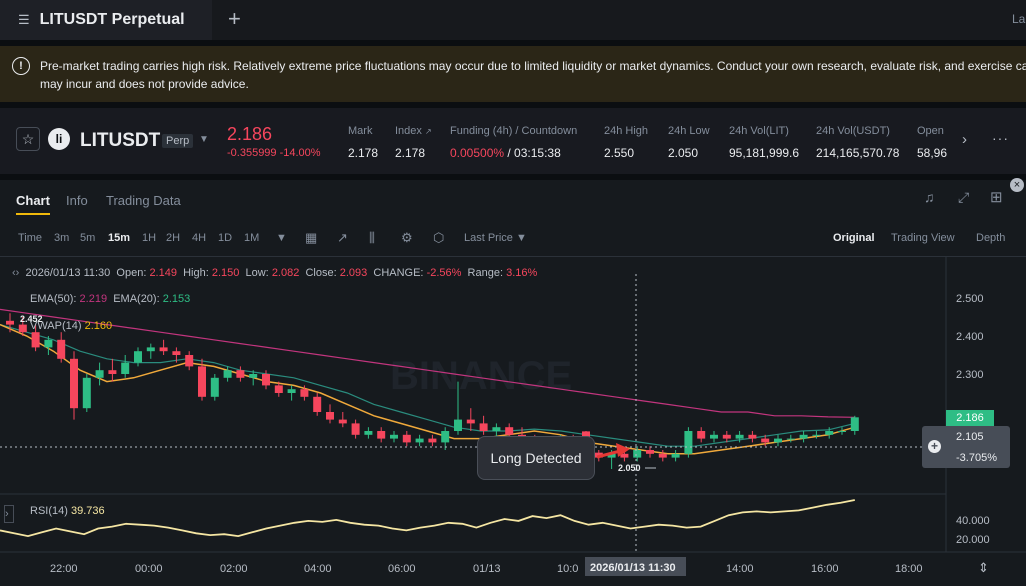 This screenshot has width=1026, height=586. Describe the element at coordinates (87, 238) in the screenshot. I see `interval-5m: 5m` at that location.